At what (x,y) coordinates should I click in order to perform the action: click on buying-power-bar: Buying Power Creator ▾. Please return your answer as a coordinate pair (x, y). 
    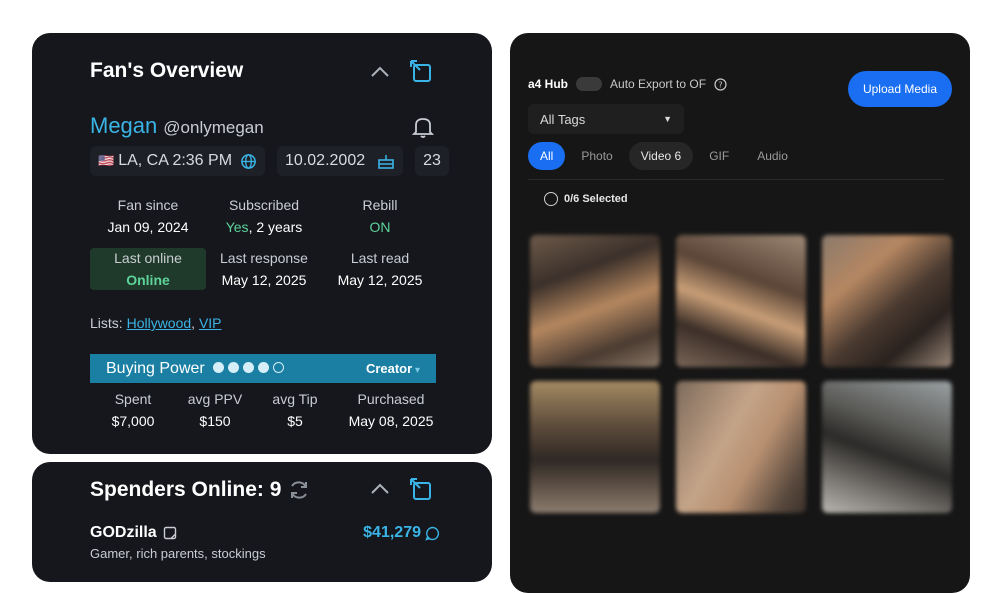
    Looking at the image, I should click on (263, 368).